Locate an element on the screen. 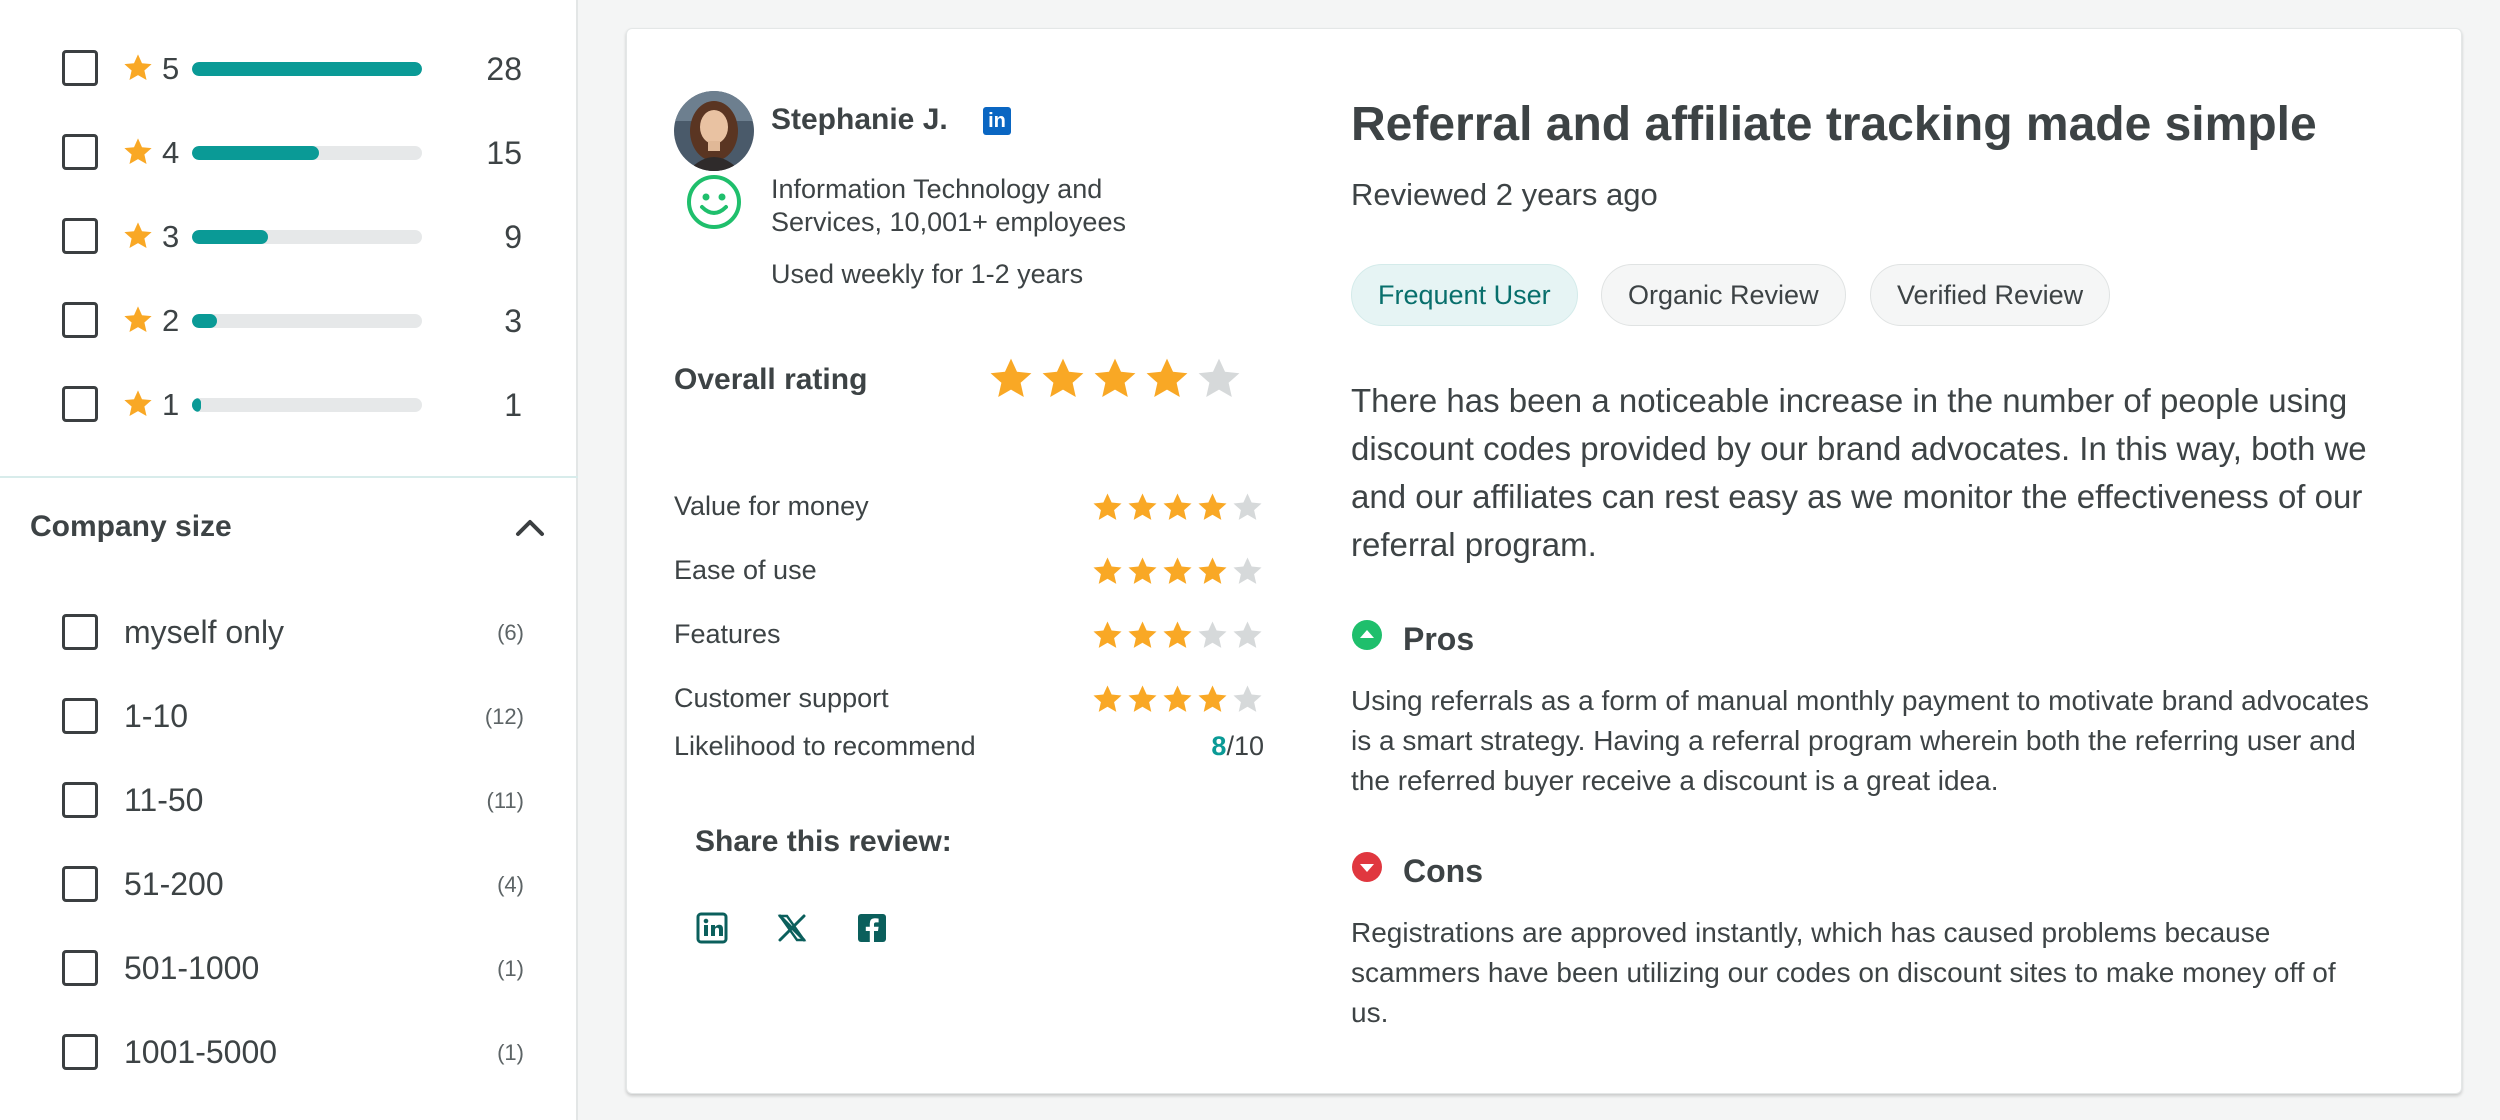 The width and height of the screenshot is (2500, 1120). rating-filter-stars: 3 is located at coordinates (171, 236).